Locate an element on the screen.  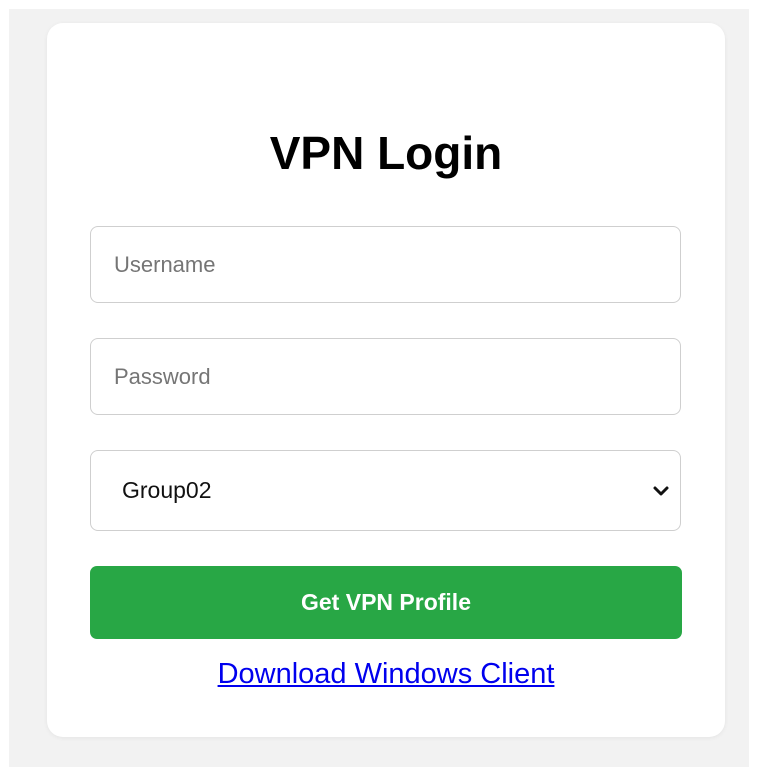
get-vpn-profile-button: Get VPN Profile is located at coordinates (386, 602).